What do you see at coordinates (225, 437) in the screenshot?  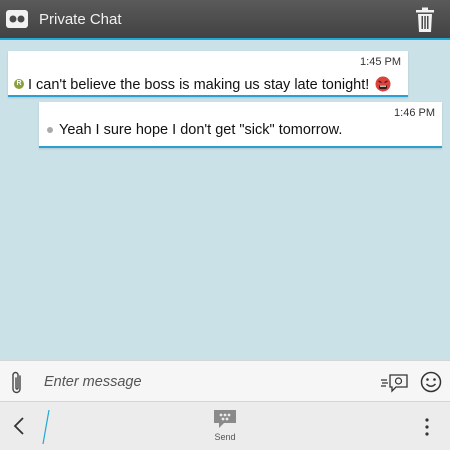 I see `send-label: Send` at bounding box center [225, 437].